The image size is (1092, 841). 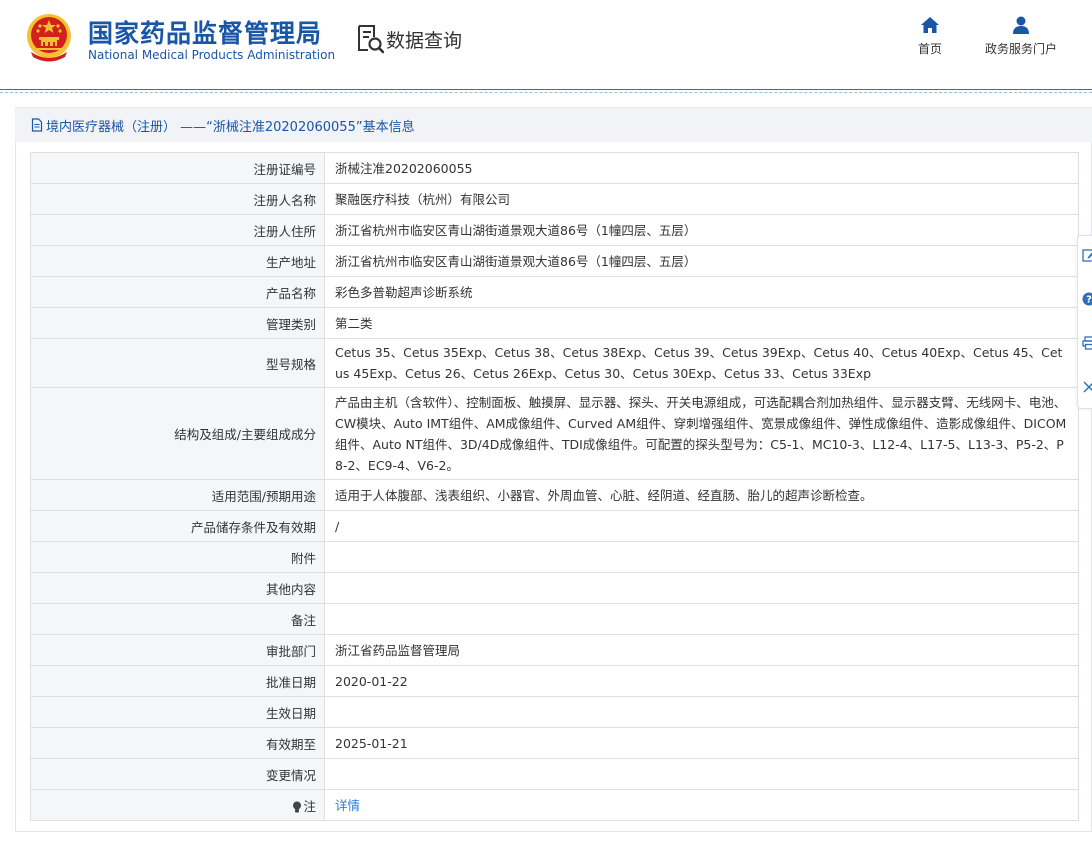 I want to click on table-row: 管理类别 第二类, so click(x=554, y=323).